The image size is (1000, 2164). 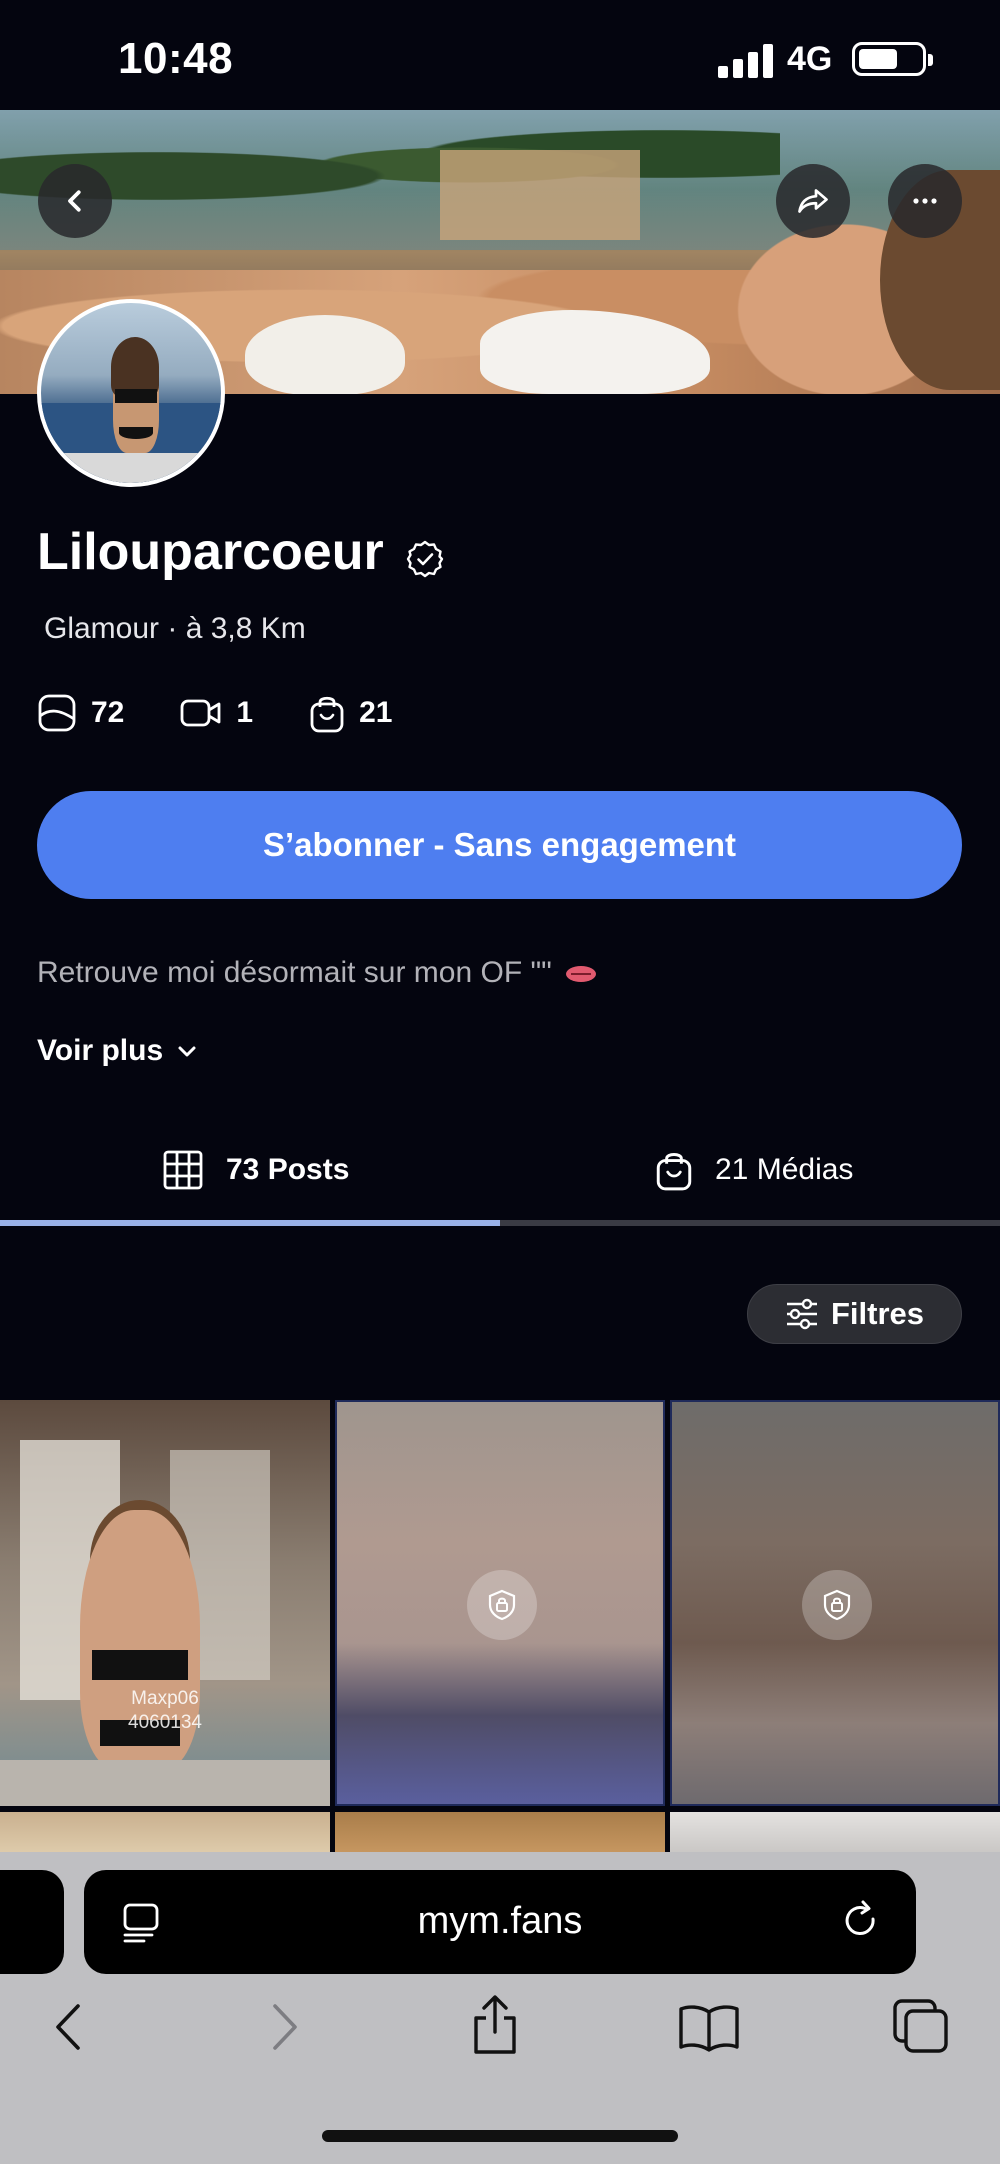 What do you see at coordinates (183, 1170) in the screenshot?
I see `grid-icon` at bounding box center [183, 1170].